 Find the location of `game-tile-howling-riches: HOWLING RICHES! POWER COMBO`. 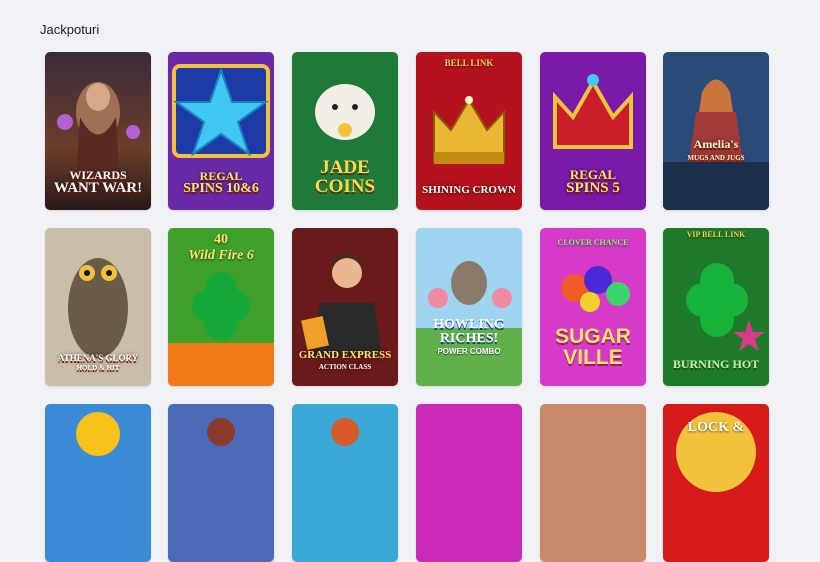

game-tile-howling-riches: HOWLING RICHES! POWER COMBO is located at coordinates (469, 307).